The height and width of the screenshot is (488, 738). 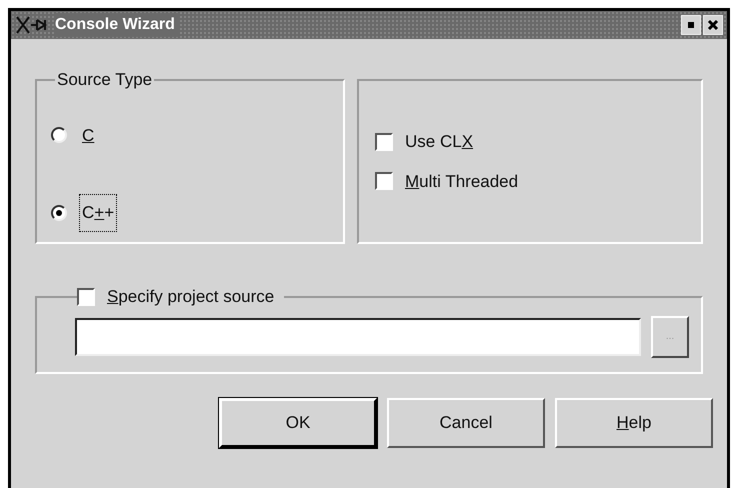 I want to click on window-title: Console Wizard, so click(x=117, y=25).